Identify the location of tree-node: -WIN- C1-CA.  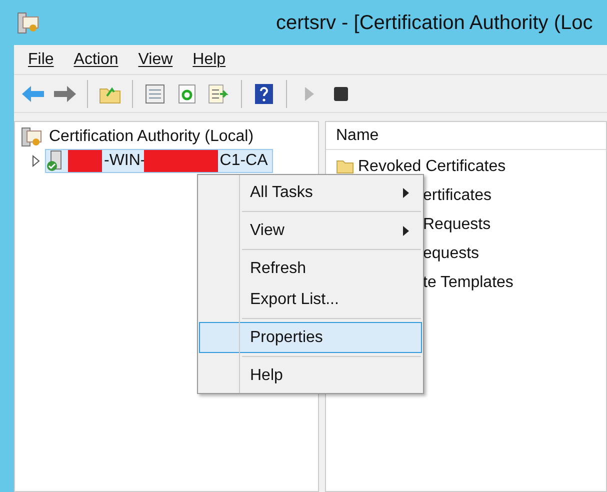
(159, 161).